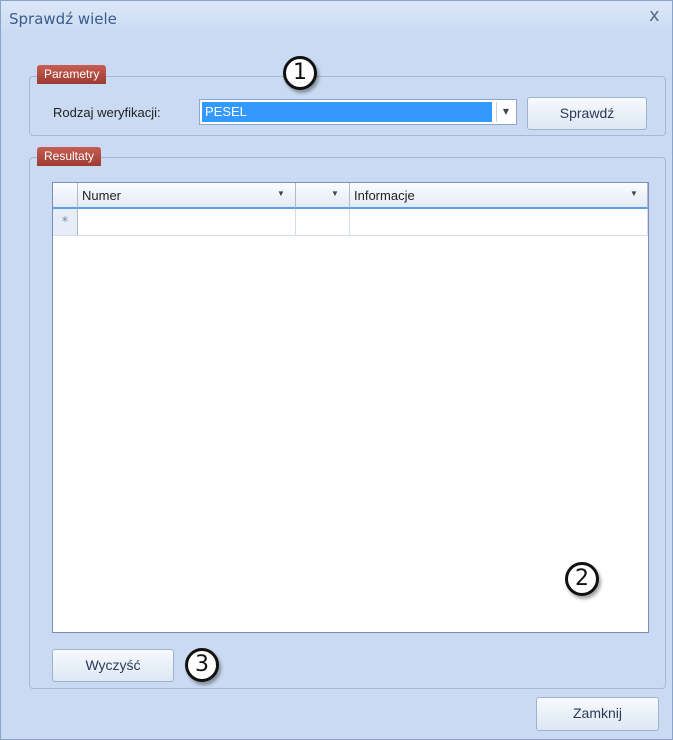 This screenshot has height=740, width=673. I want to click on check-button: Sprawdź, so click(587, 113).